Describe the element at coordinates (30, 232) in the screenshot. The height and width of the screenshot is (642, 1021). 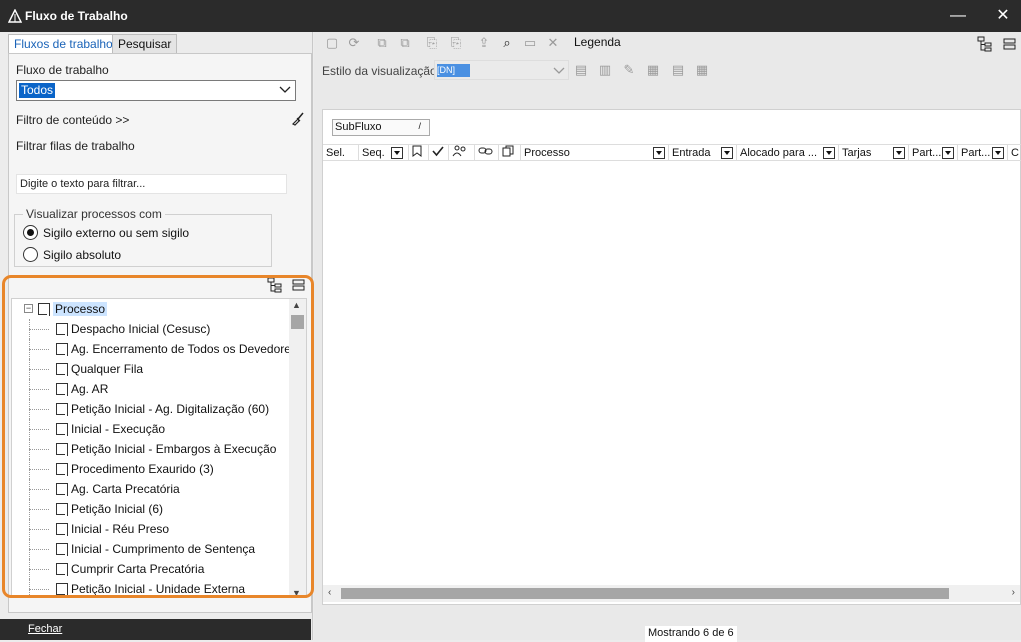
I see `radio-sigilo-externo` at that location.